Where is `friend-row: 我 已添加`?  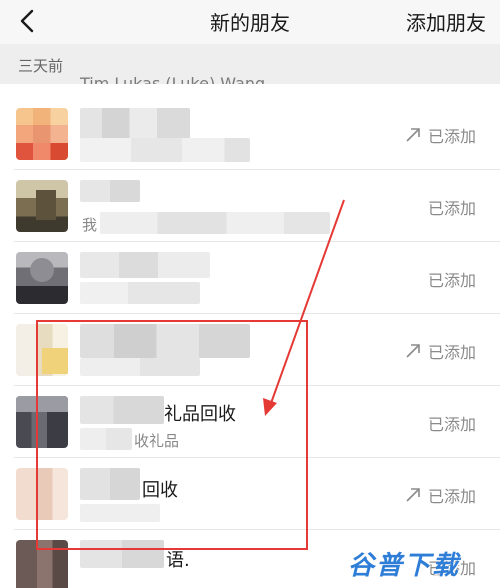 friend-row: 我 已添加 is located at coordinates (250, 206).